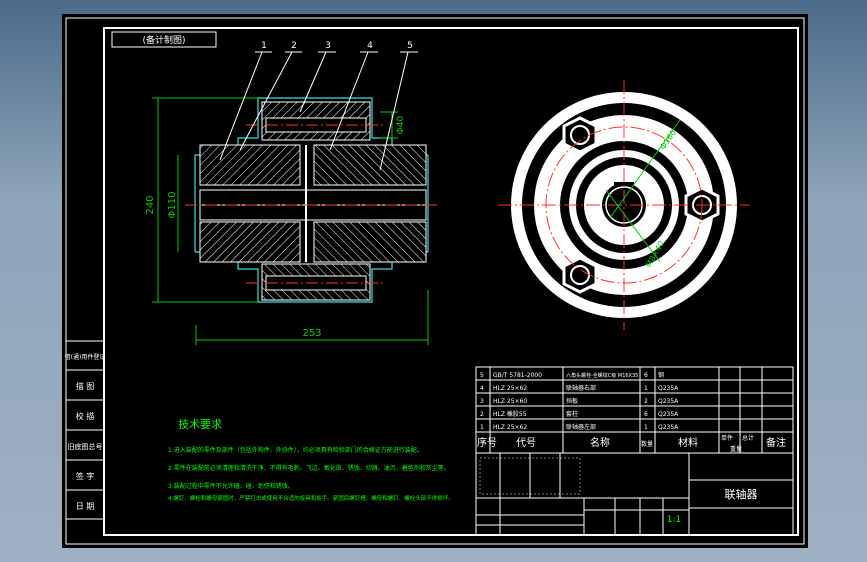  What do you see at coordinates (674, 520) in the screenshot?
I see `drawing-scale: 1:1` at bounding box center [674, 520].